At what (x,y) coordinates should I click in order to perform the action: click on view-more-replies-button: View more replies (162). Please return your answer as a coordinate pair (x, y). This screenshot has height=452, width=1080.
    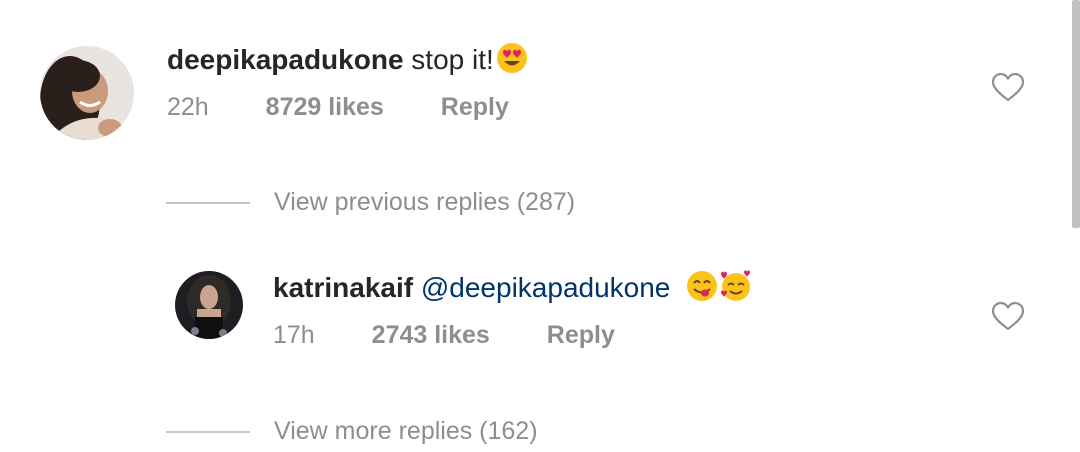
    Looking at the image, I should click on (352, 431).